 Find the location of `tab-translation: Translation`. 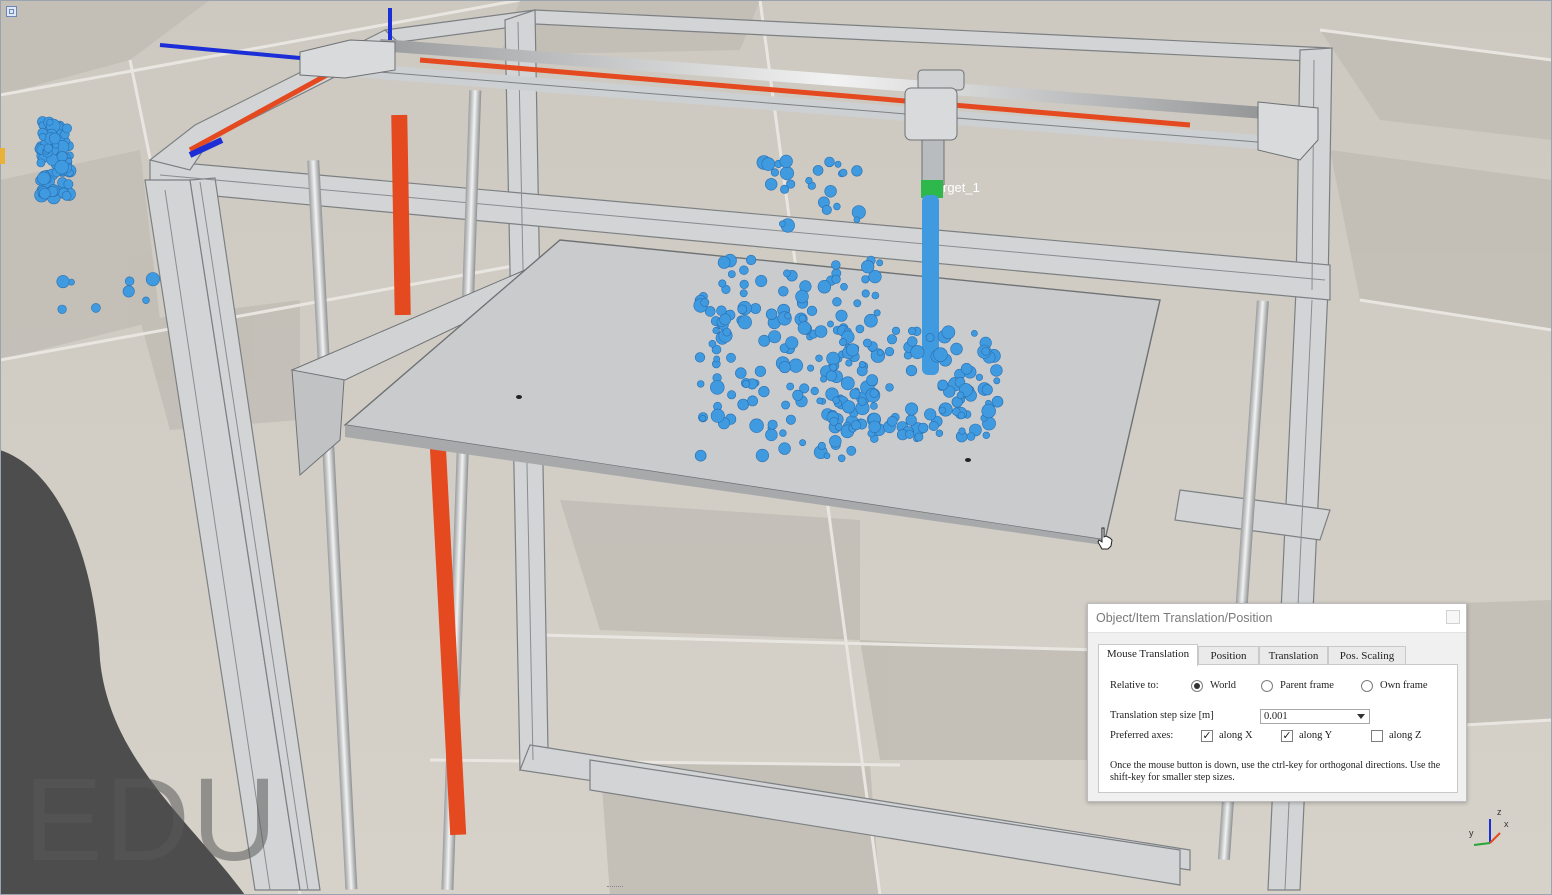

tab-translation: Translation is located at coordinates (1293, 655).